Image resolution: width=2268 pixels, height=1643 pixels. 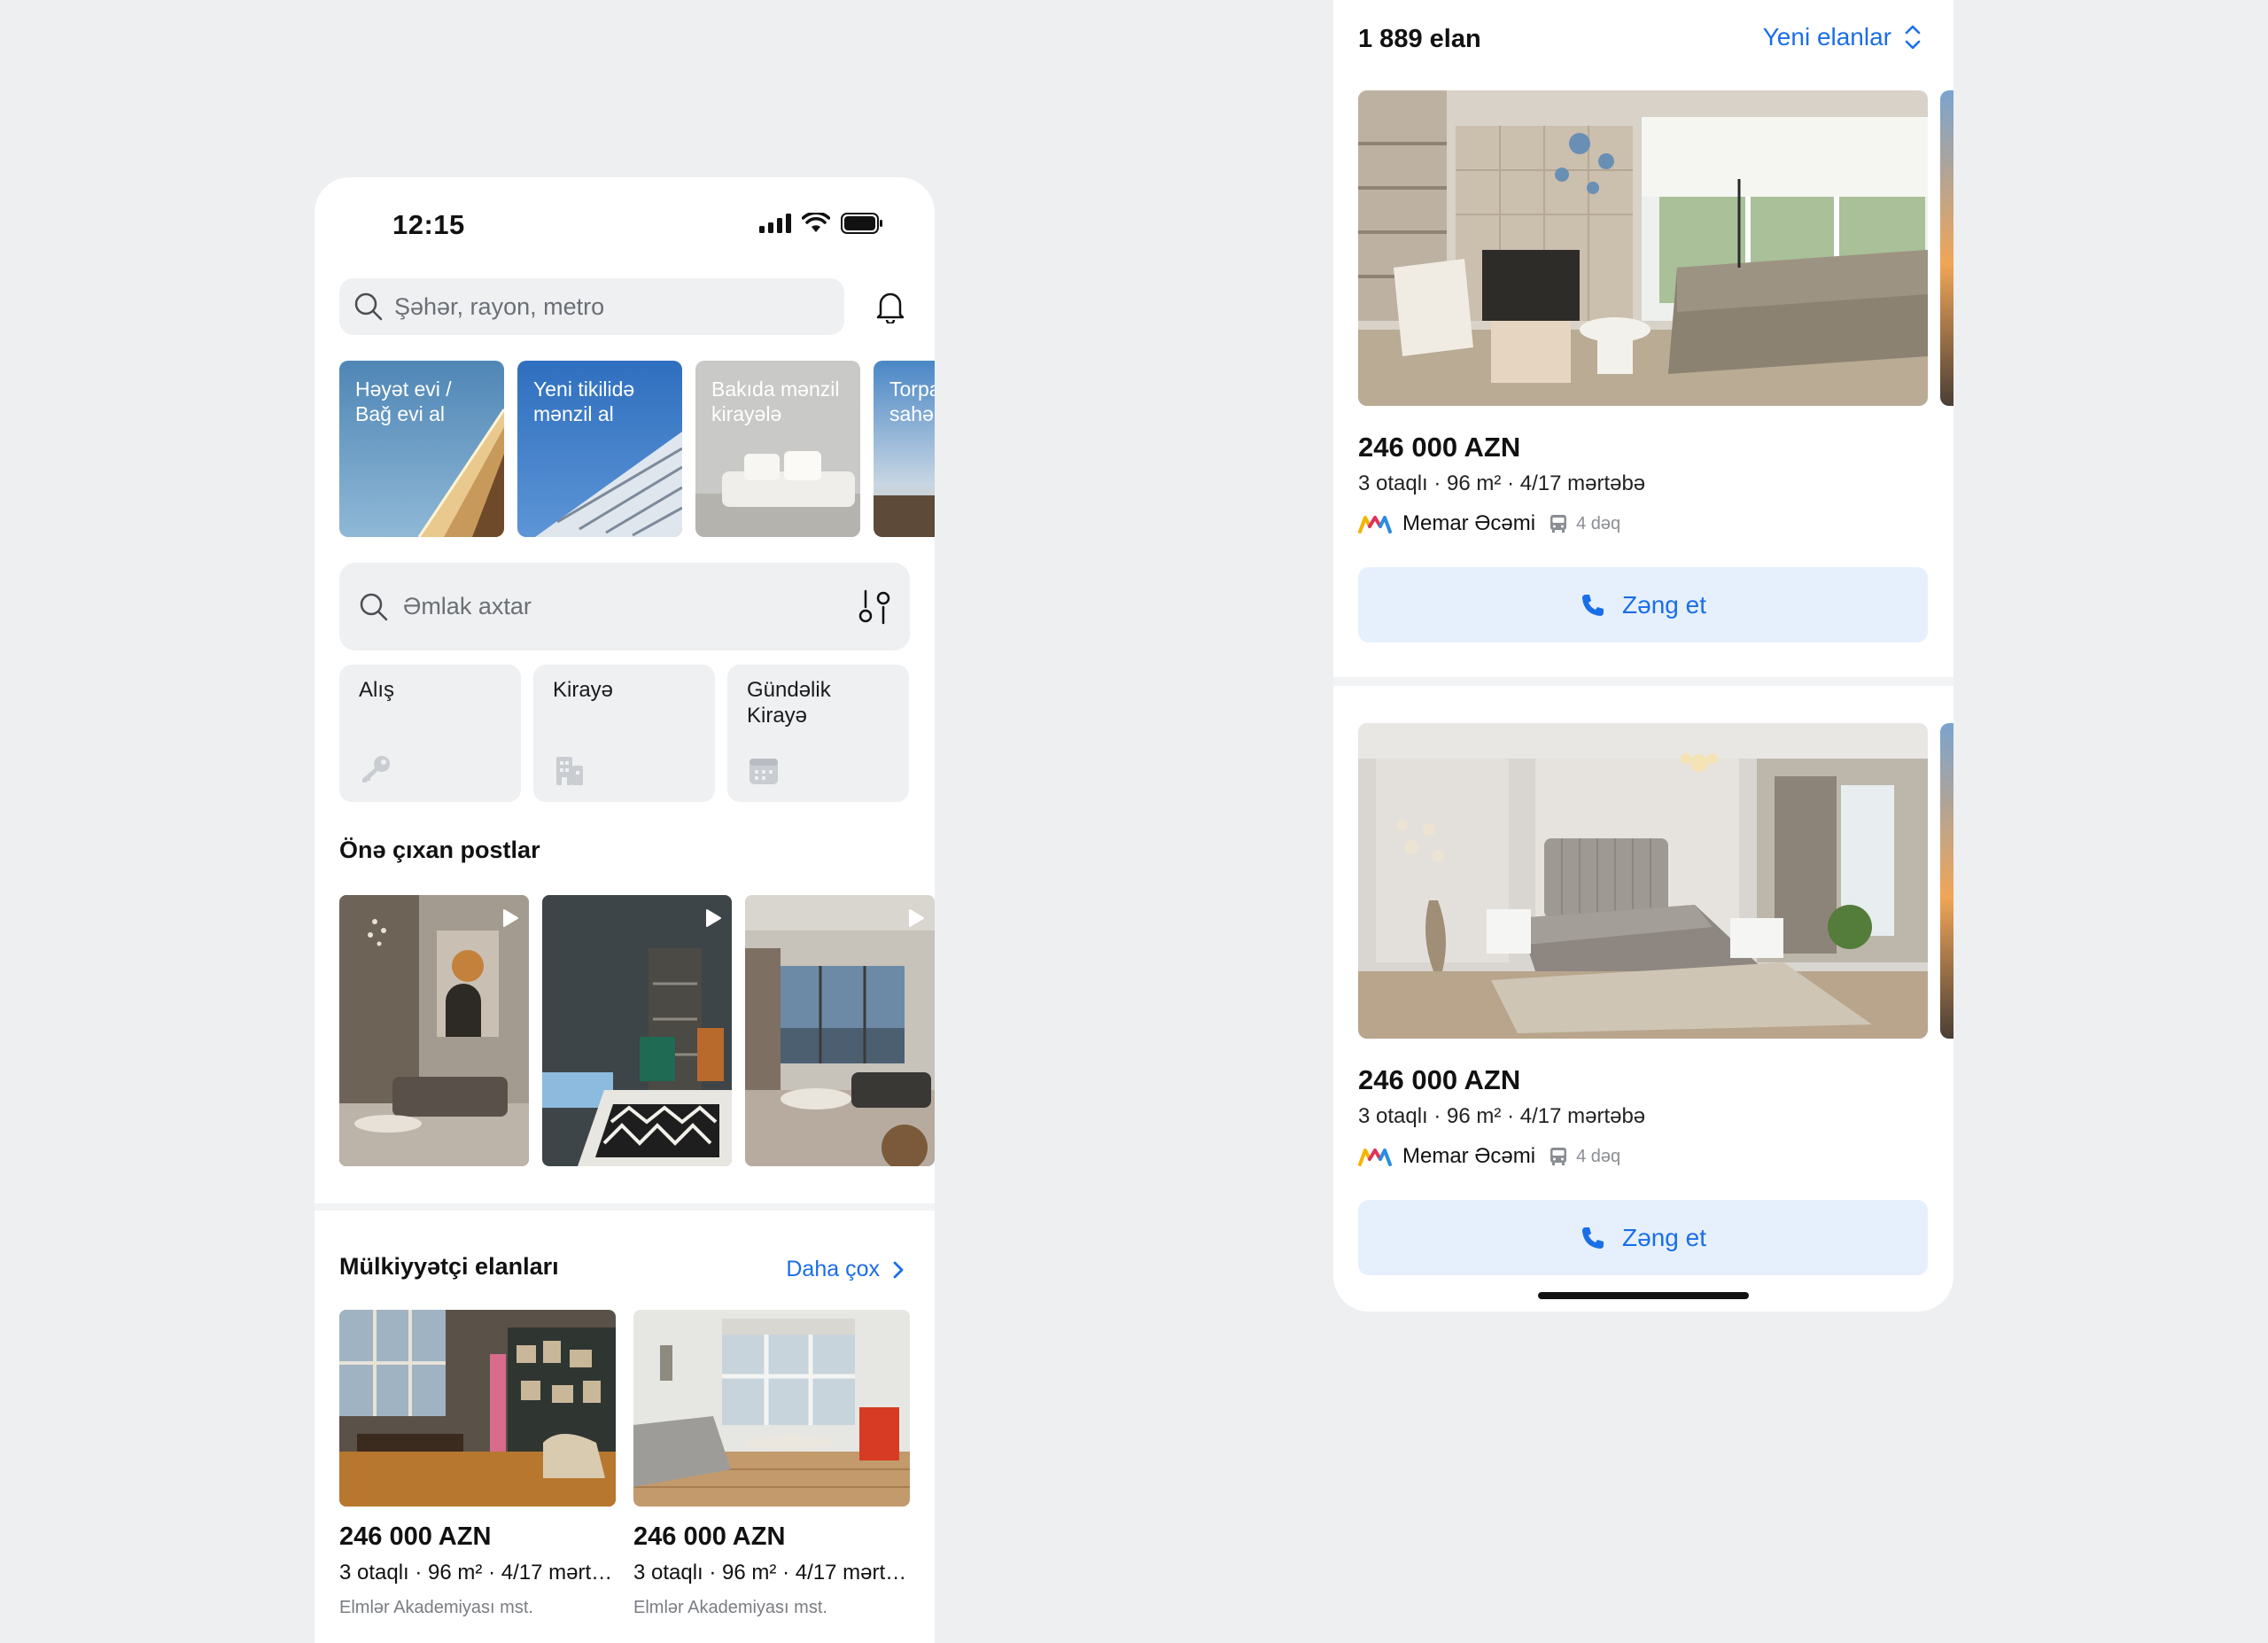 What do you see at coordinates (439, 850) in the screenshot?
I see `featured-posts-title: Önə çıxan postlar` at bounding box center [439, 850].